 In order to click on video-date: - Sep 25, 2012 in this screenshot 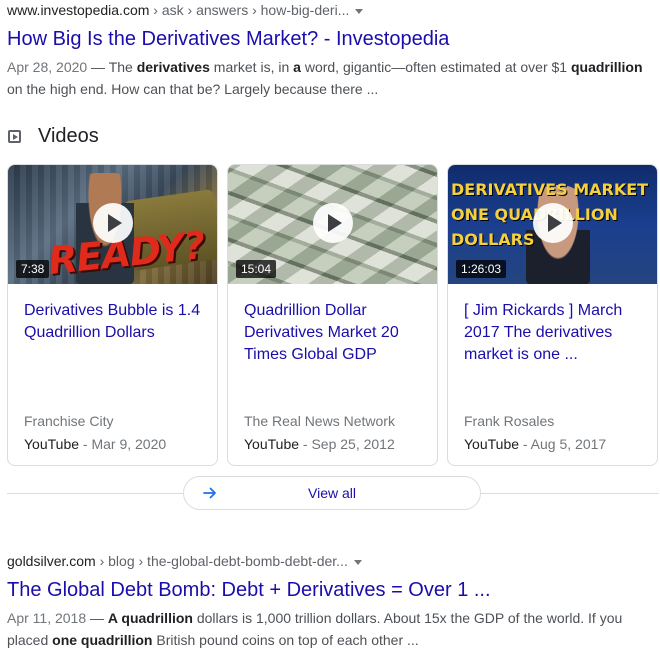, I will do `click(347, 444)`.